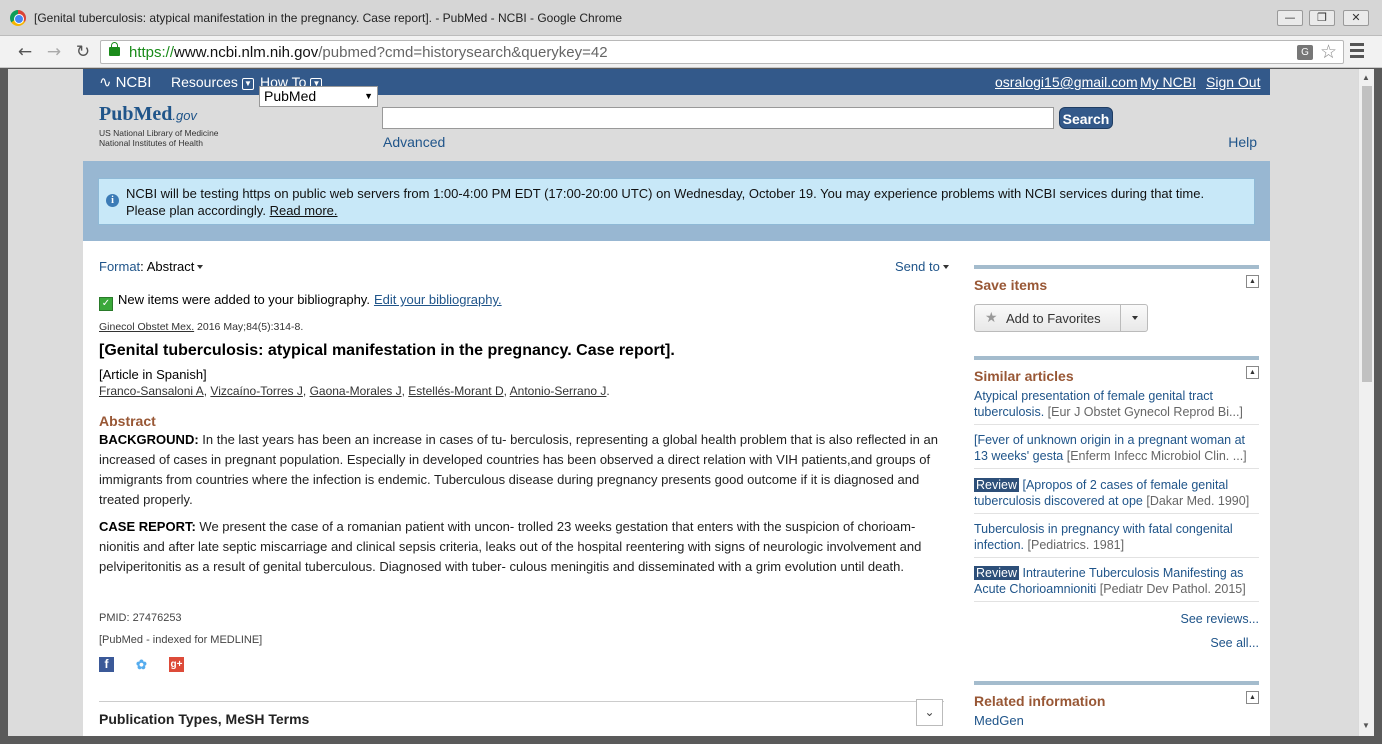  I want to click on scroll-up-icon: ▲, so click(1366, 77).